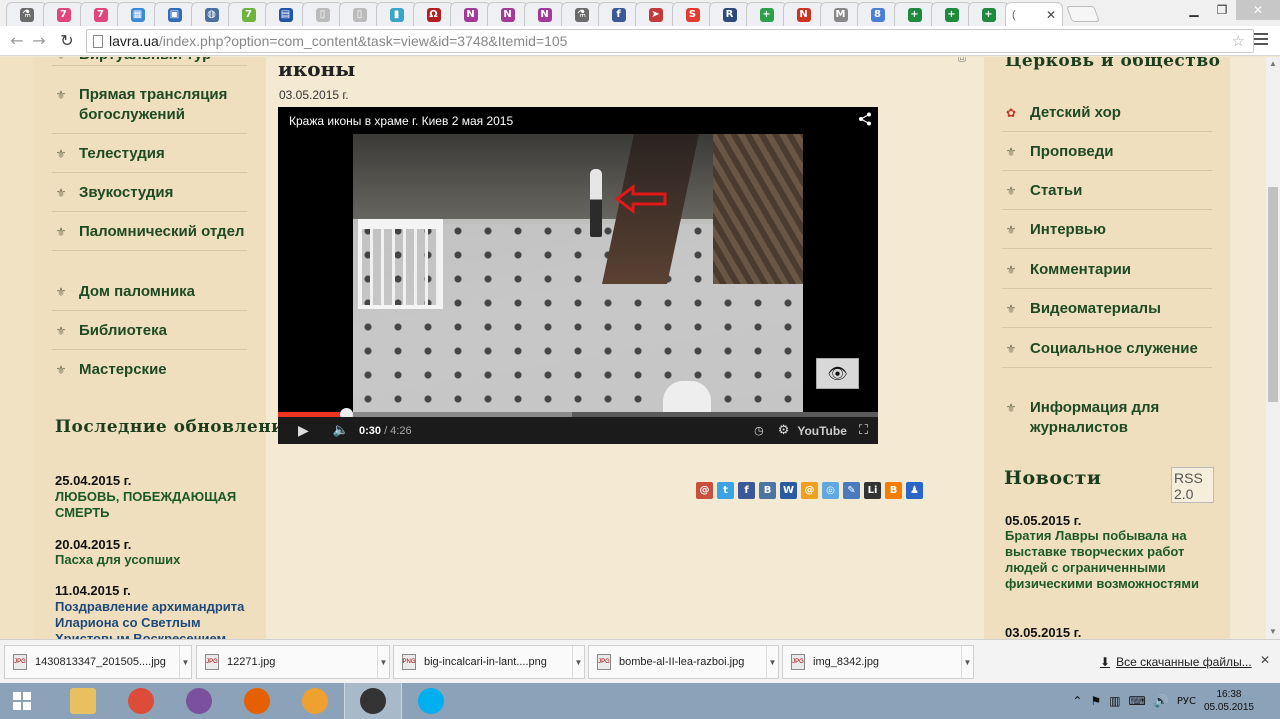  I want to click on close-download-bar-icon: ✕, so click(1265, 660).